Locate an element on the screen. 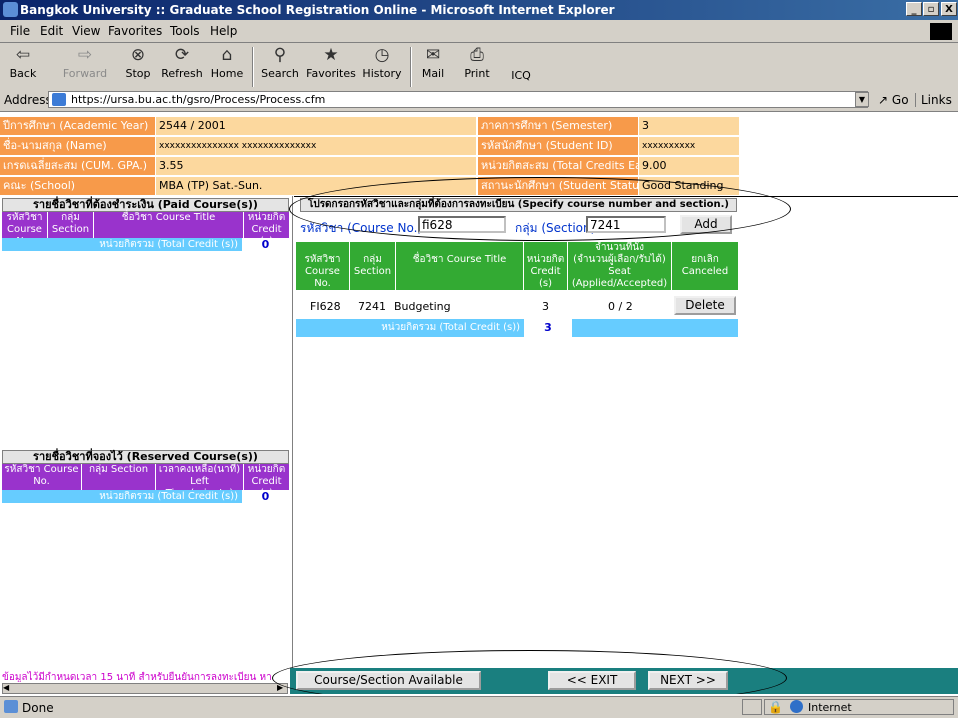 The image size is (958, 718). icq-button: ICQ is located at coordinates (521, 75).